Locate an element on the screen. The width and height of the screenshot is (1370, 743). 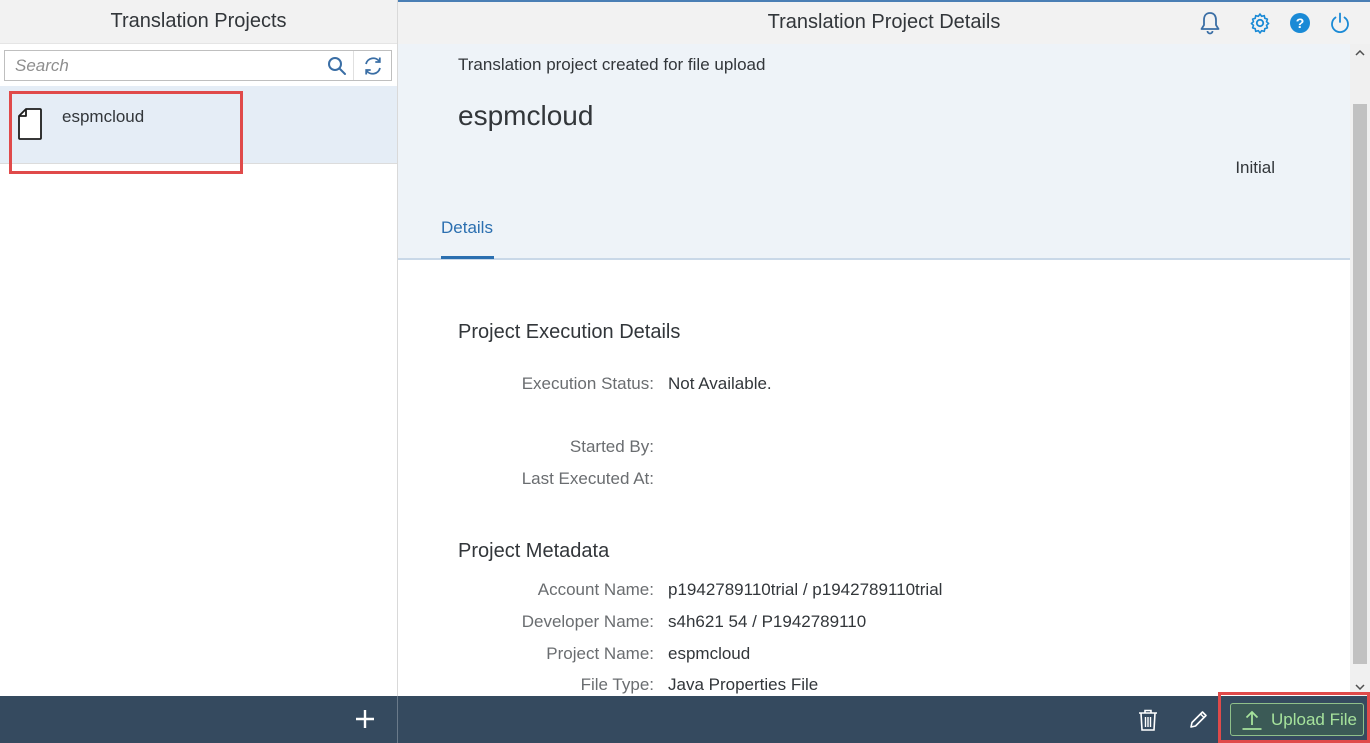
field-developer-name: Developer Name: s4h621 54 / P1942789110 is located at coordinates (874, 624).